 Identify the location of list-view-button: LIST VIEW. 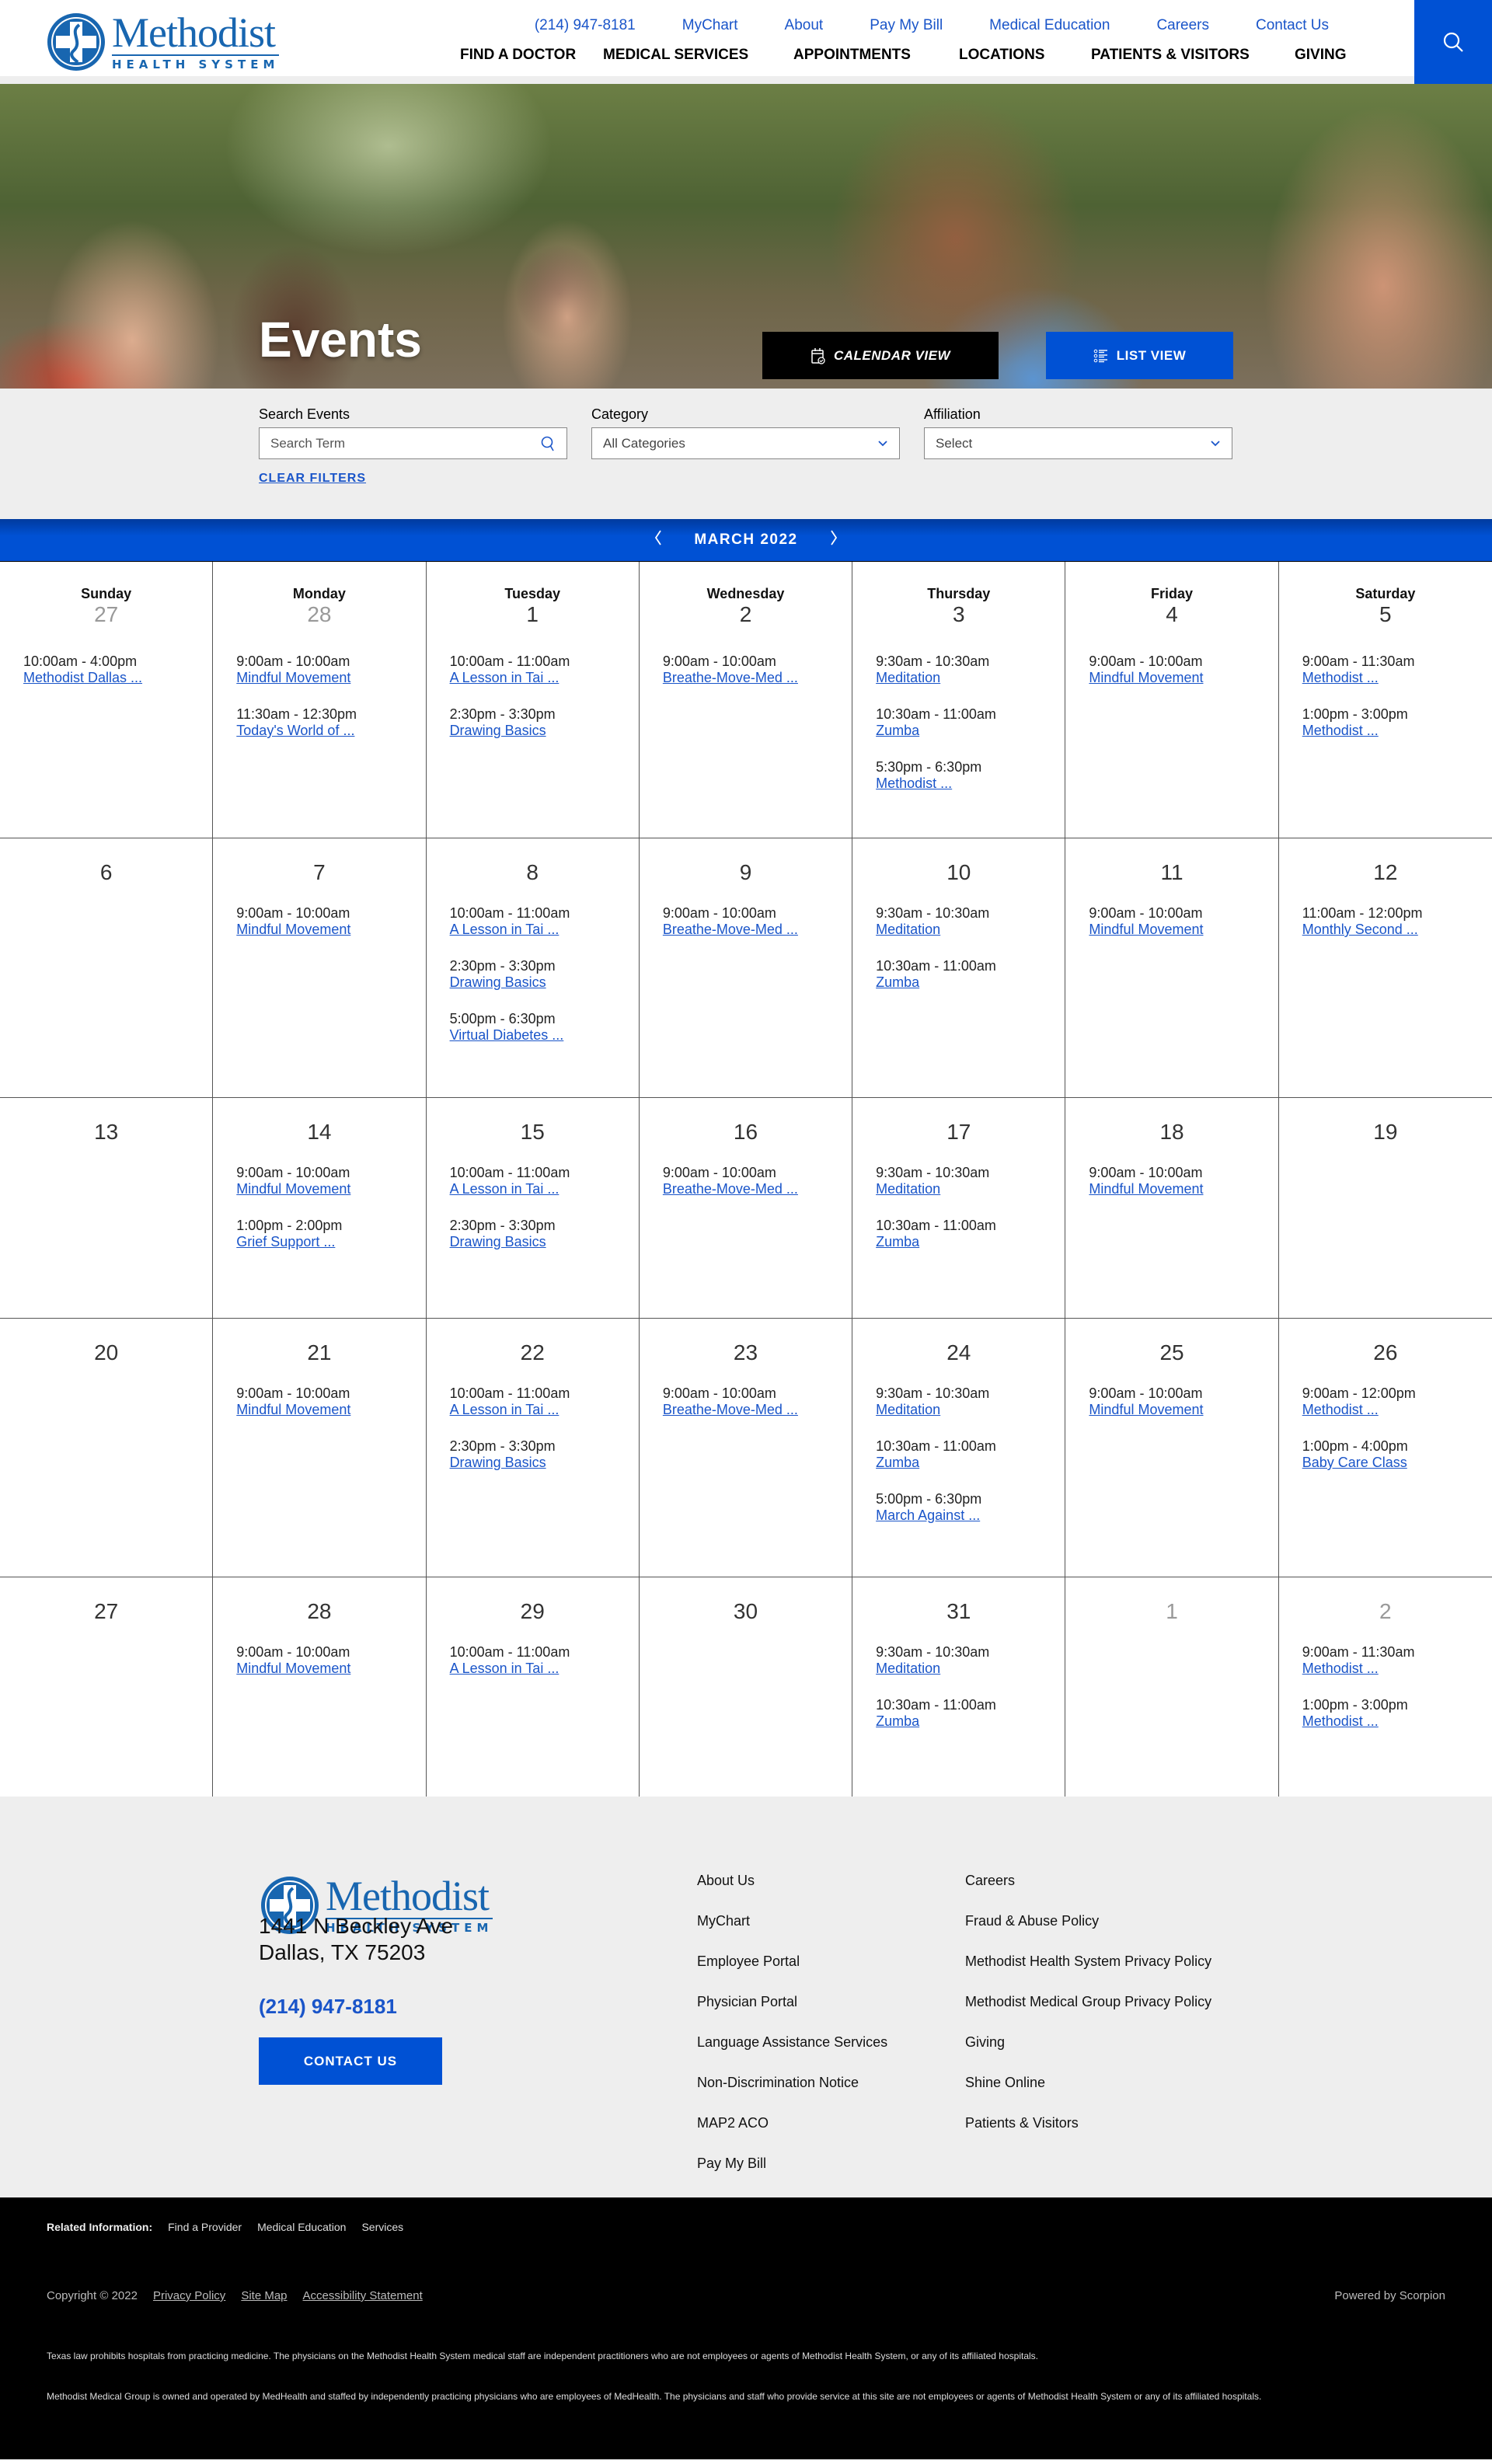
(1139, 355).